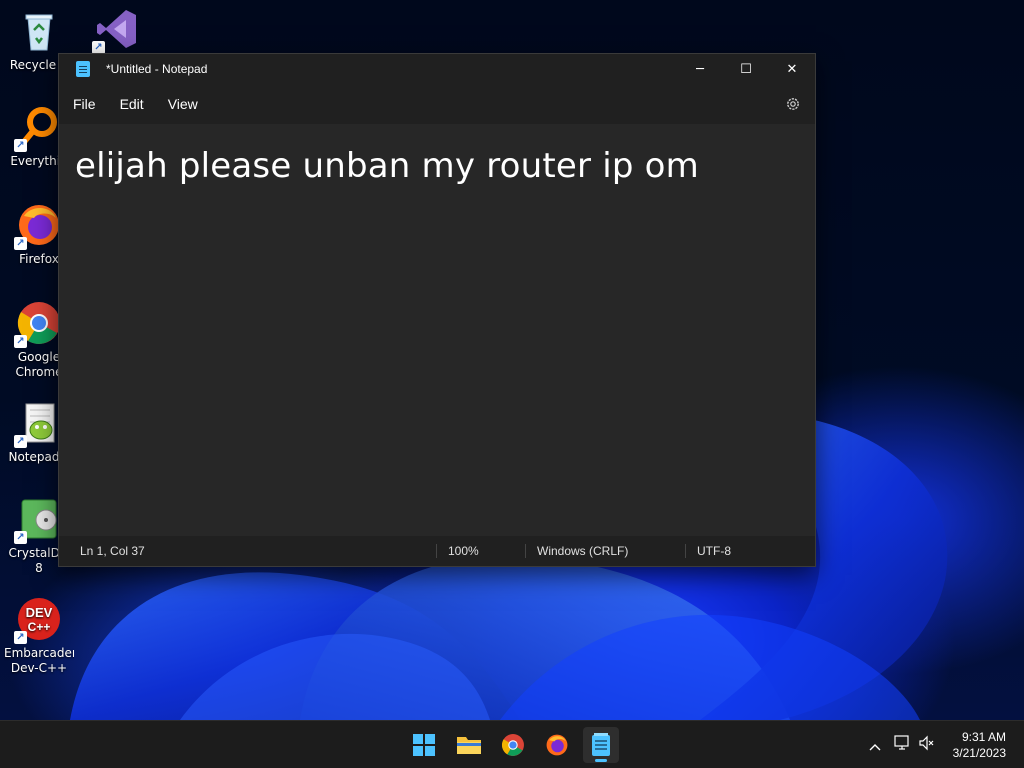 The width and height of the screenshot is (1024, 768). I want to click on volume-muted-icon, so click(927, 745).